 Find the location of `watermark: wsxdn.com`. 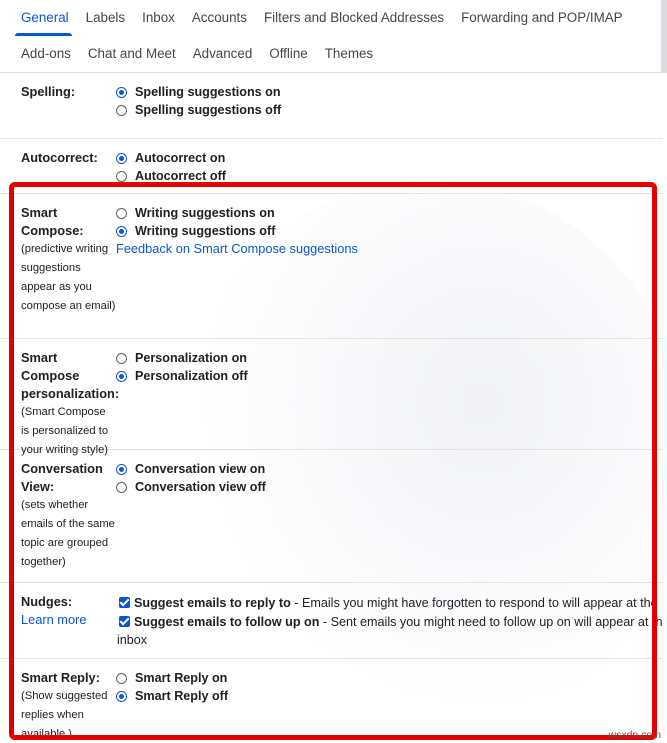

watermark: wsxdn.com is located at coordinates (634, 735).